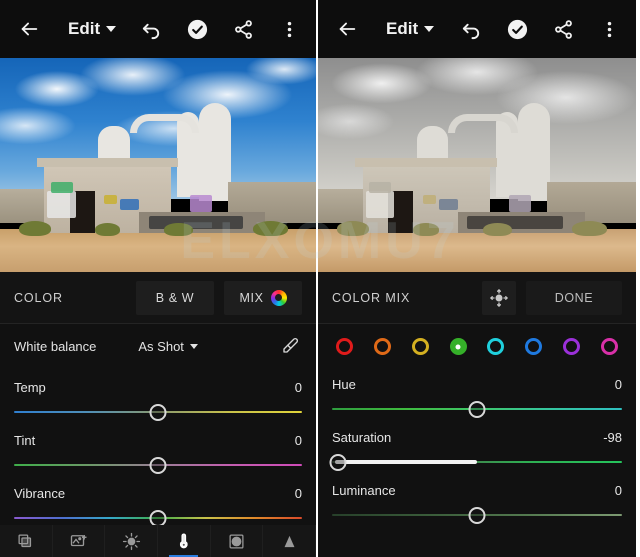 This screenshot has width=640, height=557. What do you see at coordinates (402, 28) in the screenshot?
I see `toolbar-title: Edit` at bounding box center [402, 28].